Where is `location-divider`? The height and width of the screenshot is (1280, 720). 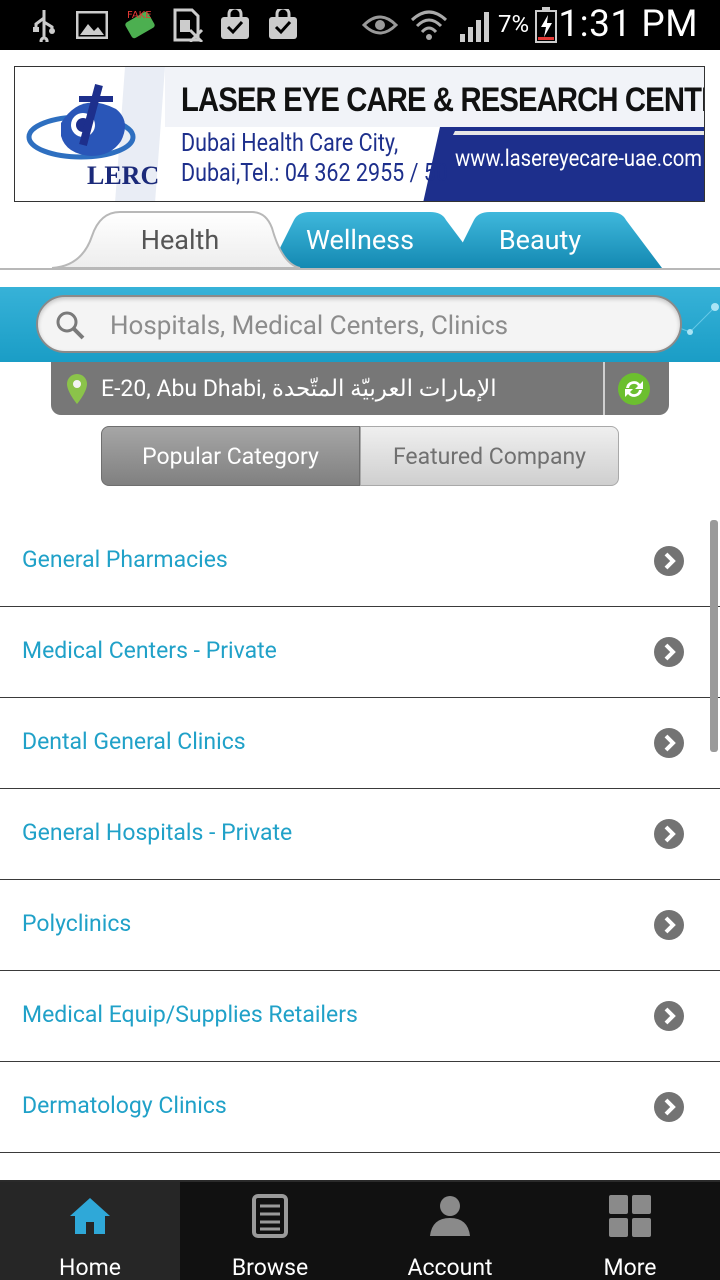 location-divider is located at coordinates (604, 388).